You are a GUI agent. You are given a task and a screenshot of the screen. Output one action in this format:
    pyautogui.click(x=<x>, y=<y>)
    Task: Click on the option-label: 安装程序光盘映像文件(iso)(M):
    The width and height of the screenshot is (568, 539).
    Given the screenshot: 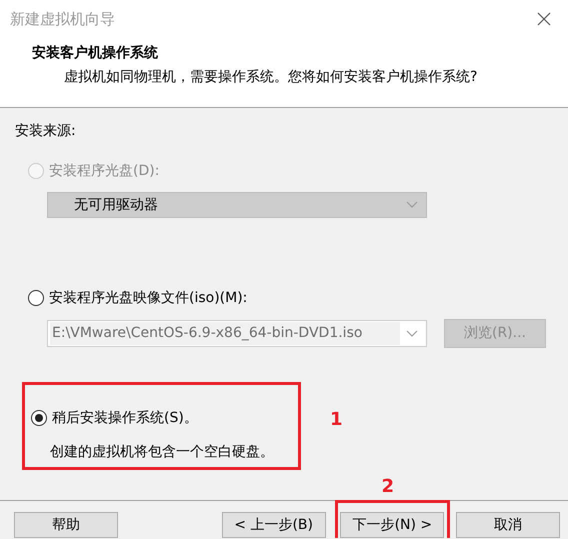 What is the action you would take?
    pyautogui.click(x=148, y=298)
    